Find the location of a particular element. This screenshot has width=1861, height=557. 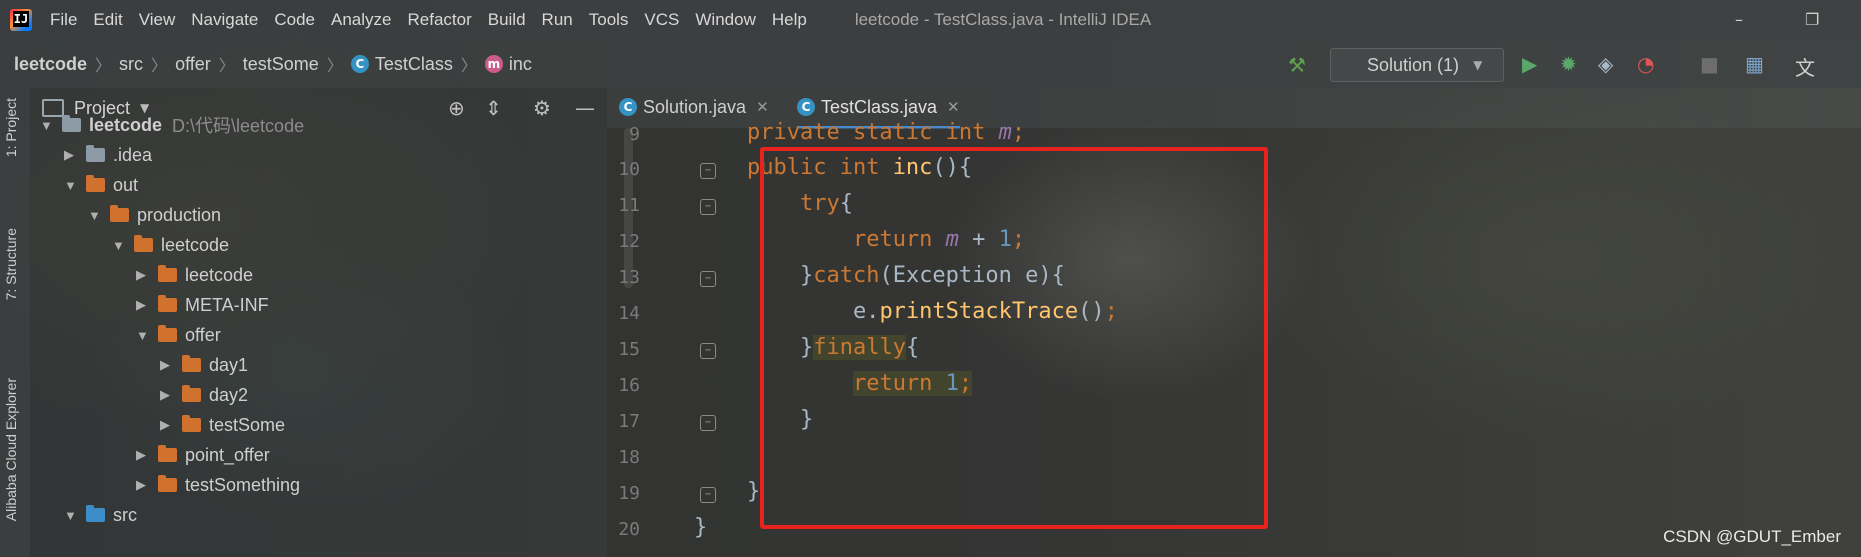

tree-node: ▶ testSome is located at coordinates (222, 425).